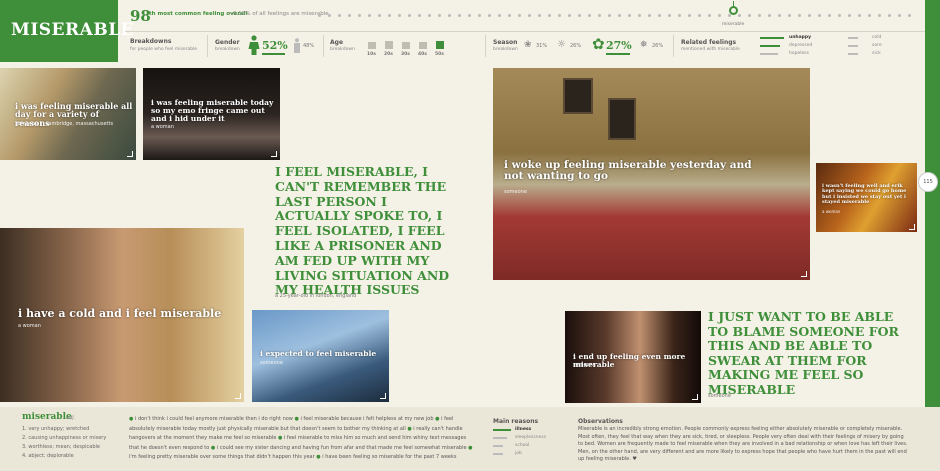 The height and width of the screenshot is (471, 940). Describe the element at coordinates (278, 14) in the screenshot. I see `rank-percentage: • 0.13% of all feelings are miserable` at that location.